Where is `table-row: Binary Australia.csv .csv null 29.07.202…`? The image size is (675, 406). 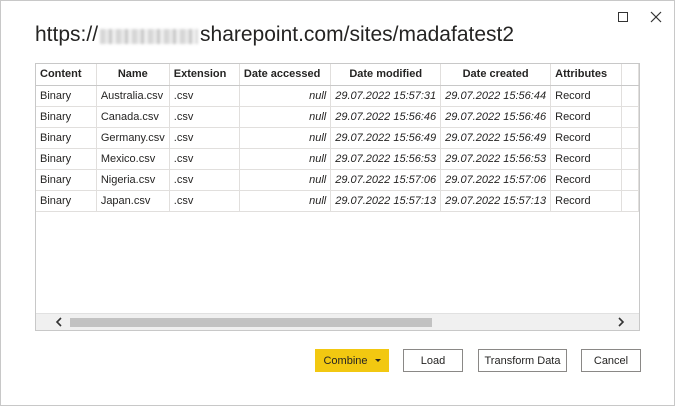 table-row: Binary Australia.csv .csv null 29.07.202… is located at coordinates (337, 96).